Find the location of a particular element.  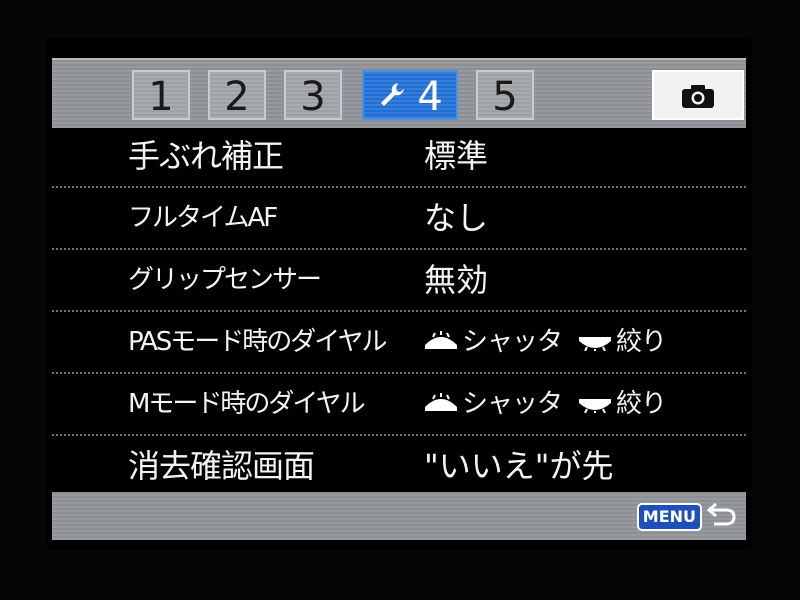

menu-item-label: PASモード時のダイヤル is located at coordinates (258, 342).